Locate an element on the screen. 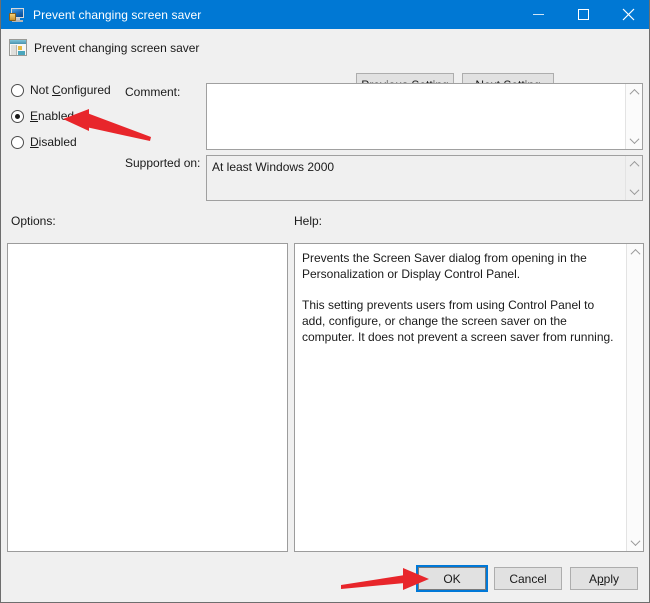 The height and width of the screenshot is (603, 650). help-label: Help: is located at coordinates (308, 221).